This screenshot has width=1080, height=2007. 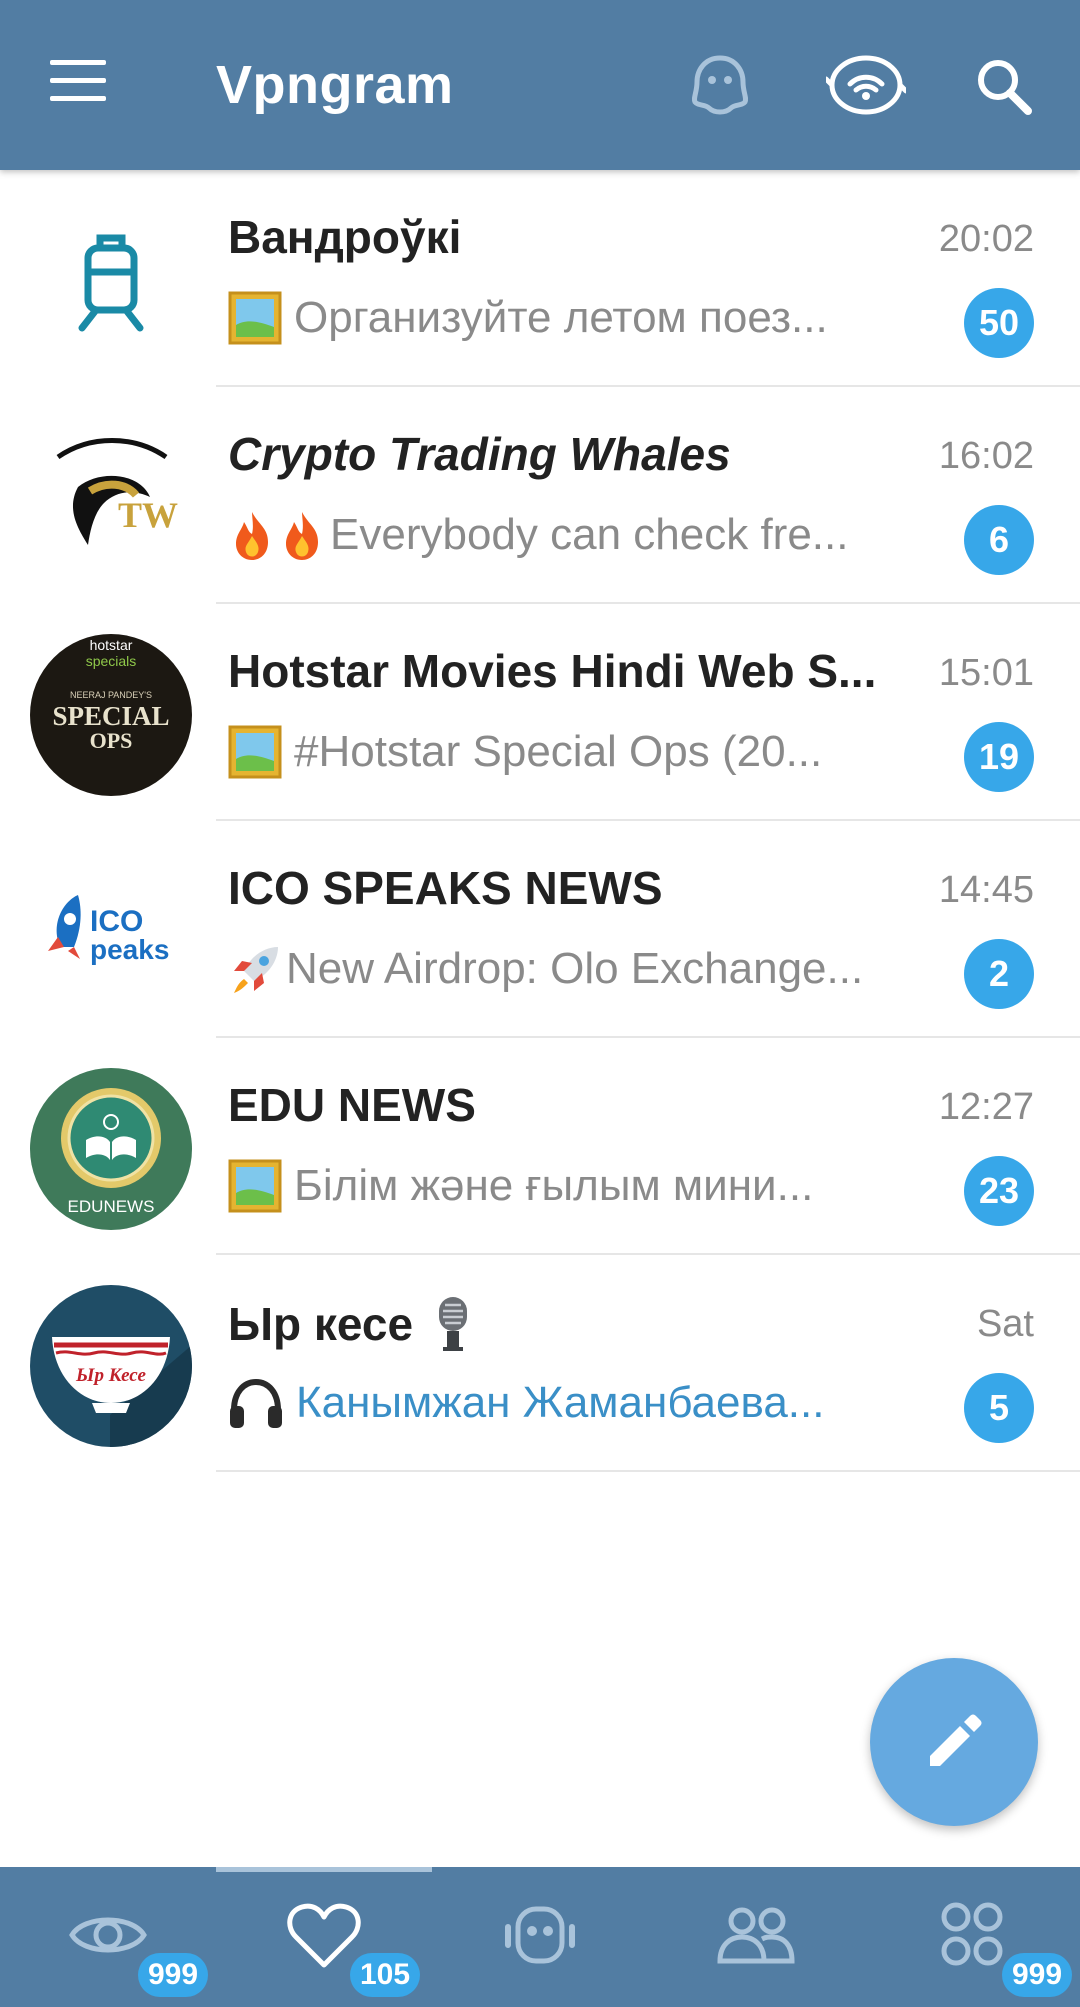 What do you see at coordinates (648, 1471) in the screenshot?
I see `divider` at bounding box center [648, 1471].